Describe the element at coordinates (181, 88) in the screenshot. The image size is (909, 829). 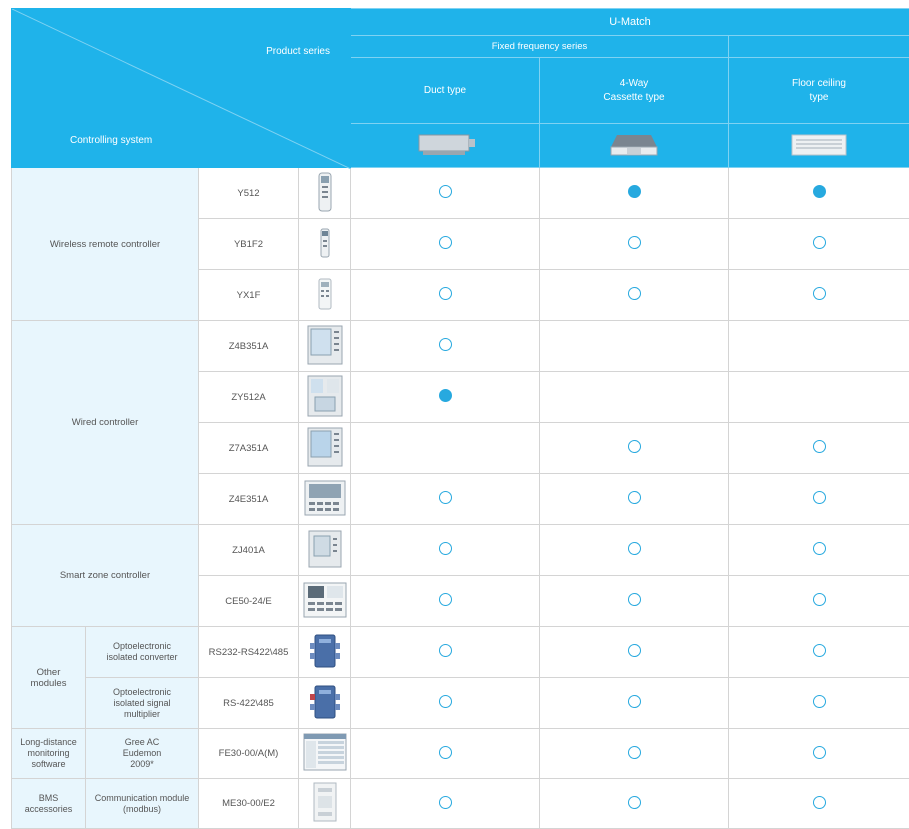
I see `header-diagonal-cell: Product series Controlling system` at that location.